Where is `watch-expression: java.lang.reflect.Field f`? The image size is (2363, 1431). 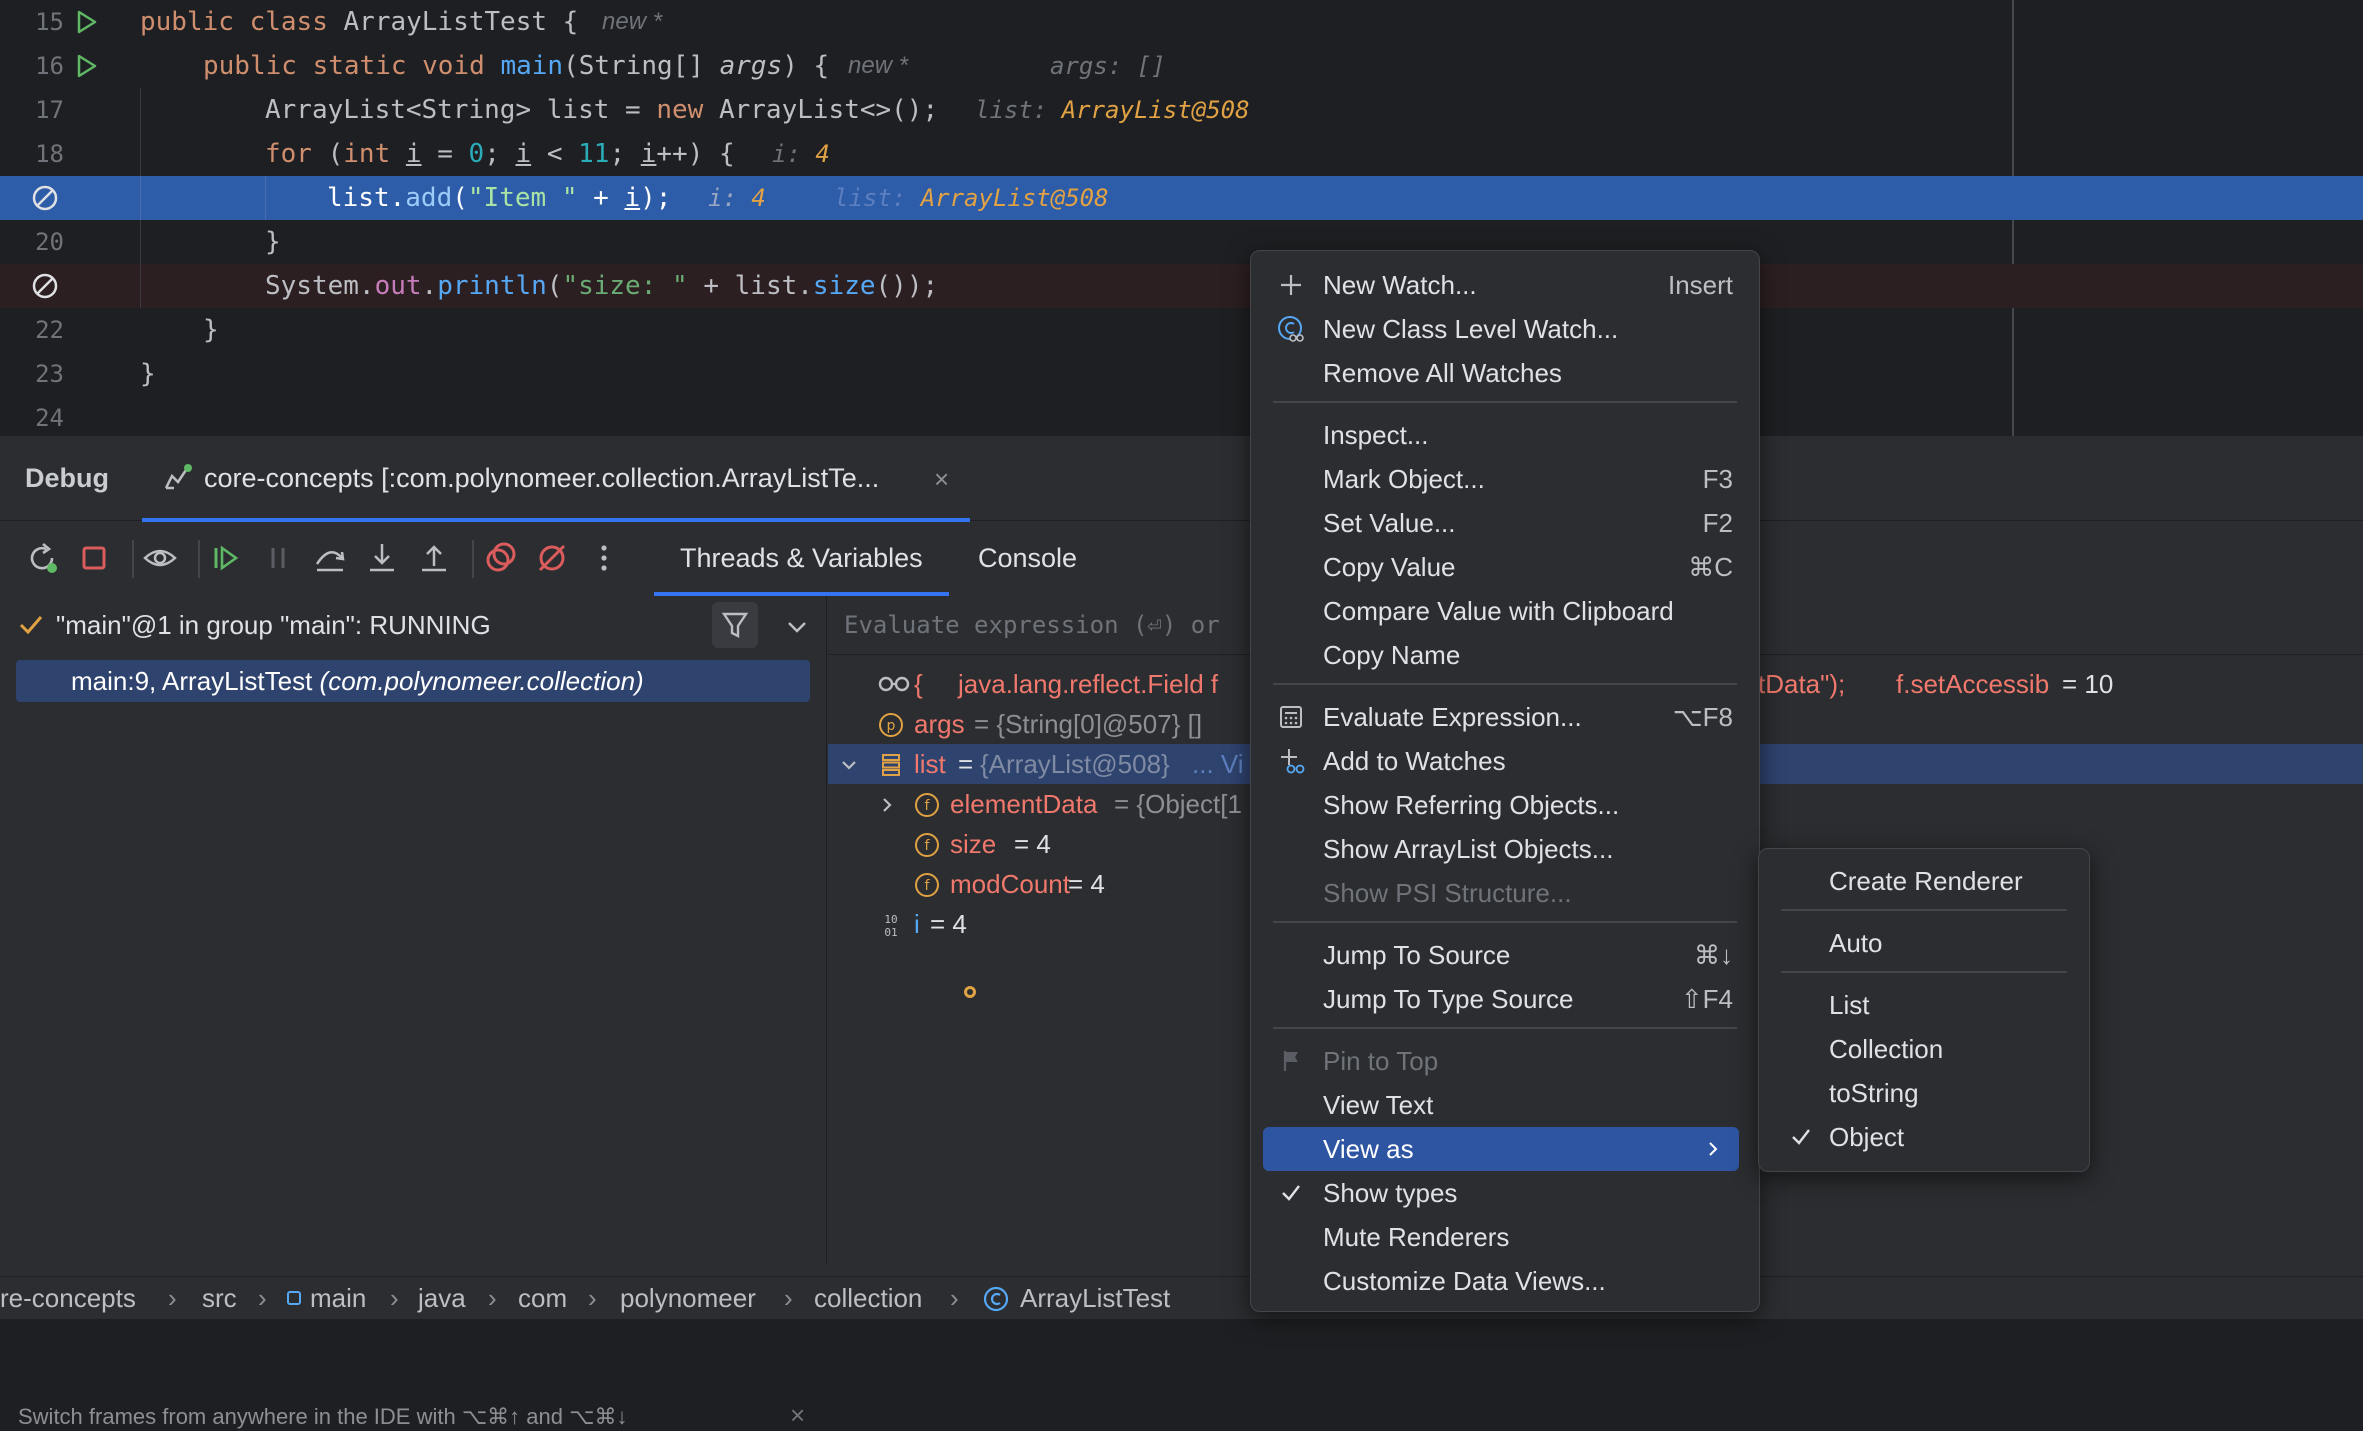 watch-expression: java.lang.reflect.Field f is located at coordinates (1088, 684).